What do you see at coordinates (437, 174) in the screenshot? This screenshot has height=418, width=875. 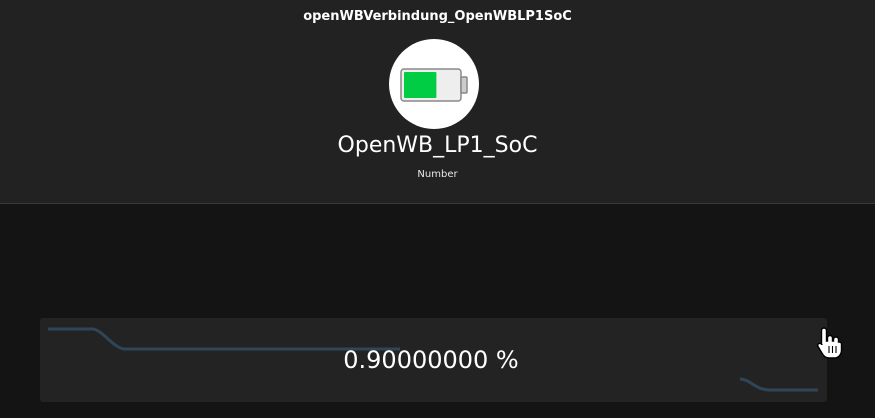 I see `item-type: Number` at bounding box center [437, 174].